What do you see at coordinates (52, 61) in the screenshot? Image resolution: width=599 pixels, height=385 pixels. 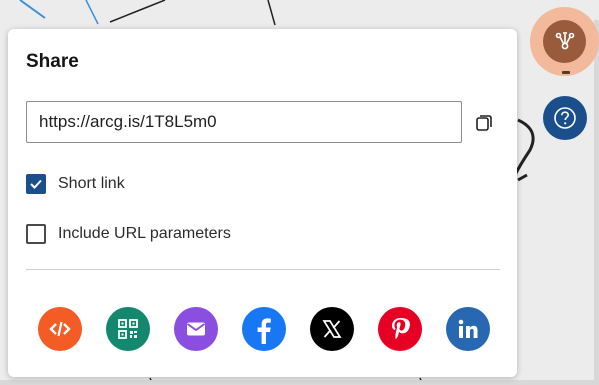 I see `panel-title: Share` at bounding box center [52, 61].